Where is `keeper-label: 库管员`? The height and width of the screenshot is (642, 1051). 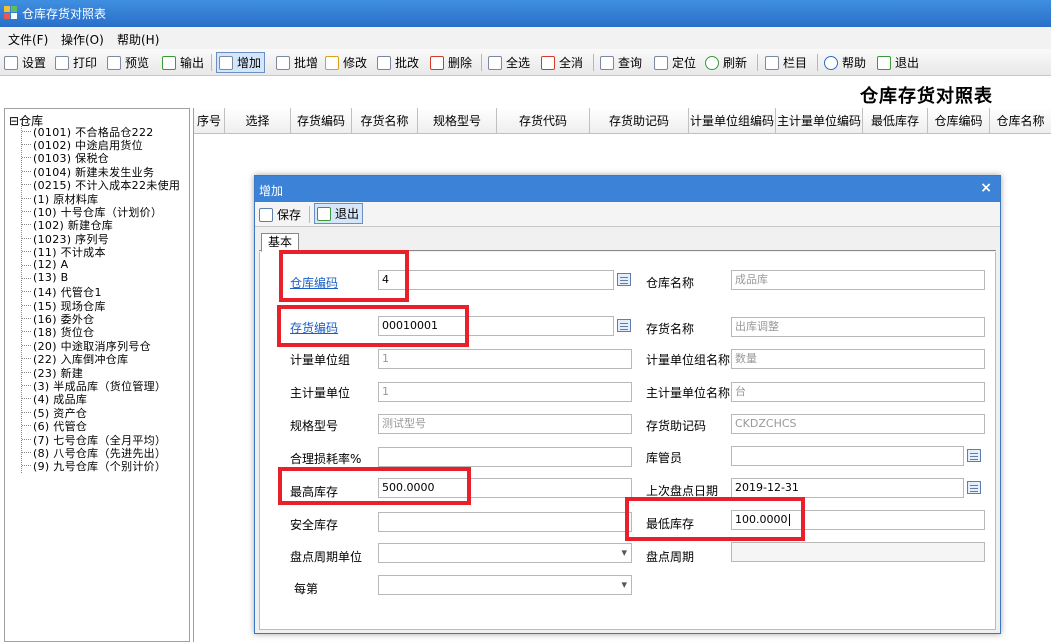
keeper-label: 库管员 is located at coordinates (664, 458).